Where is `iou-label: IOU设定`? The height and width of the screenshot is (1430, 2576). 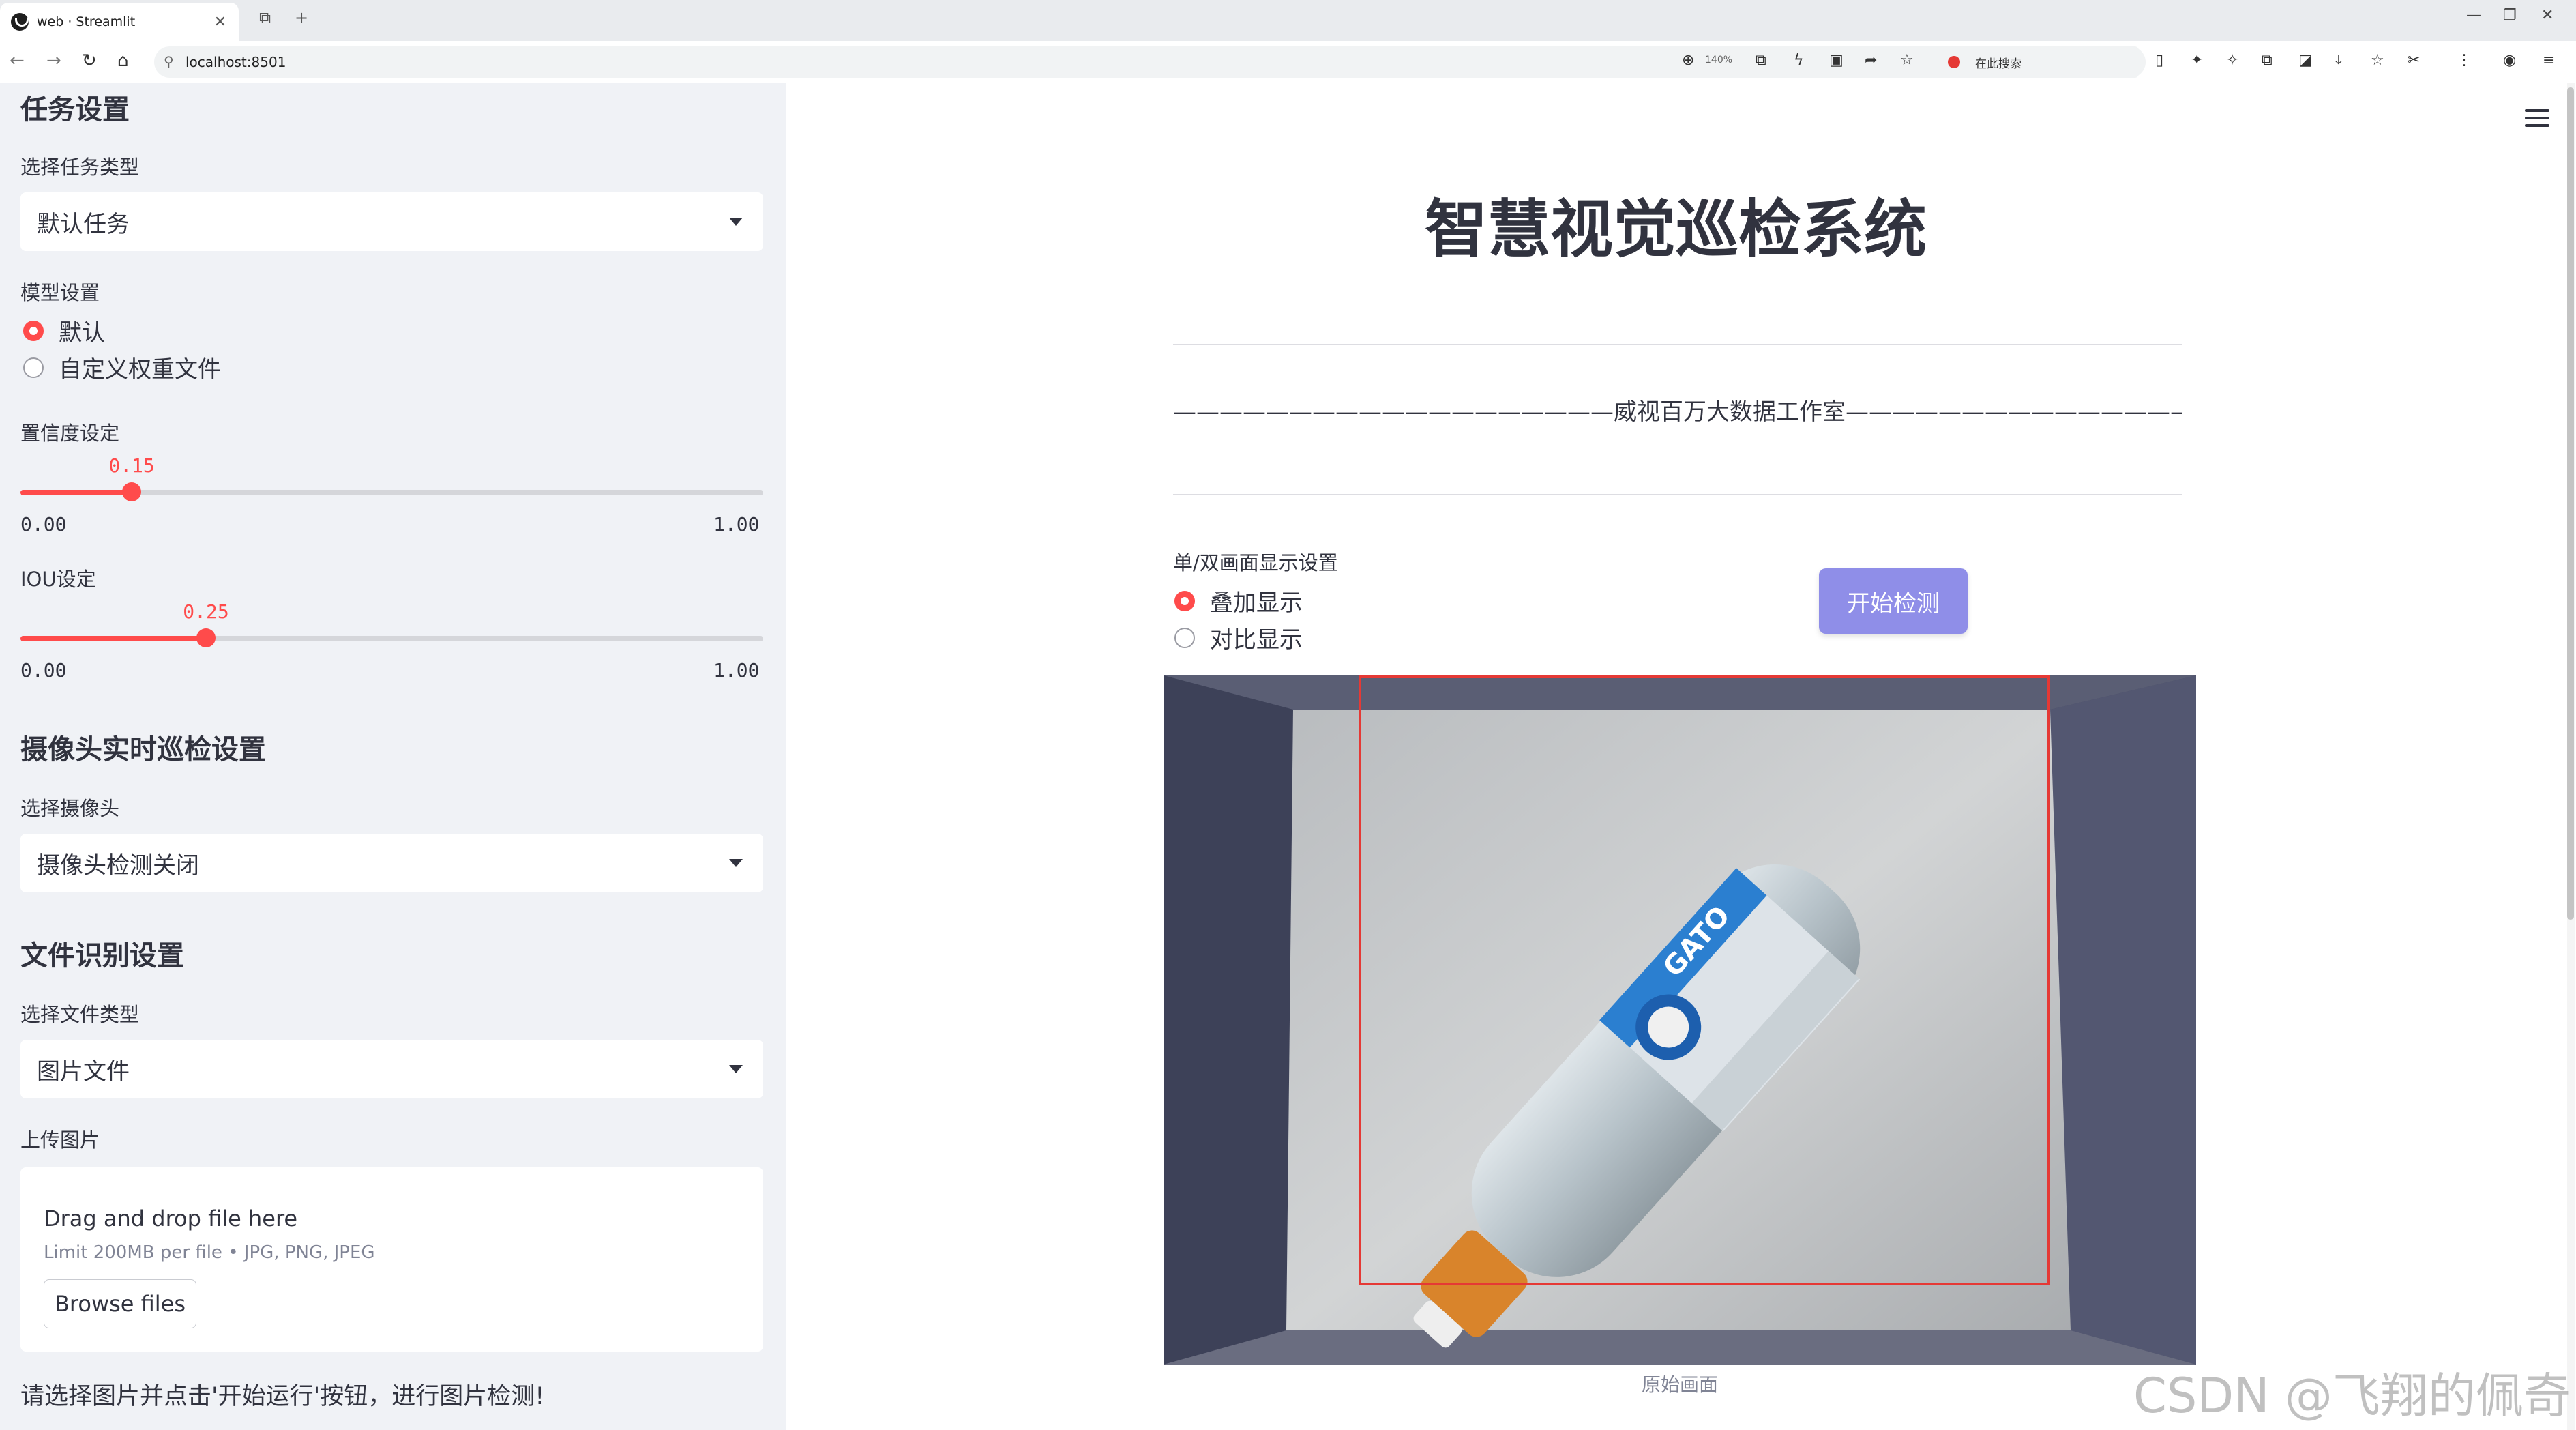 iou-label: IOU设定 is located at coordinates (58, 579).